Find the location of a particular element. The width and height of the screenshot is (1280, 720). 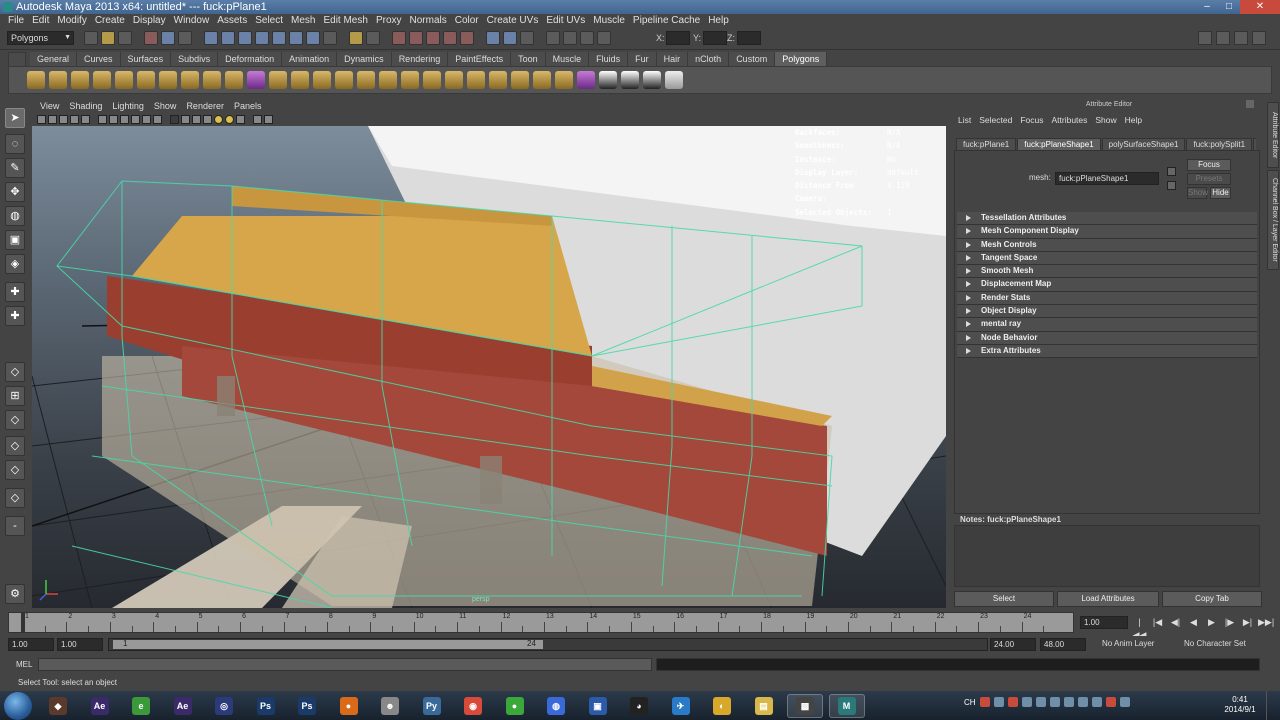

safe-title-icon is located at coordinates (157, 119).